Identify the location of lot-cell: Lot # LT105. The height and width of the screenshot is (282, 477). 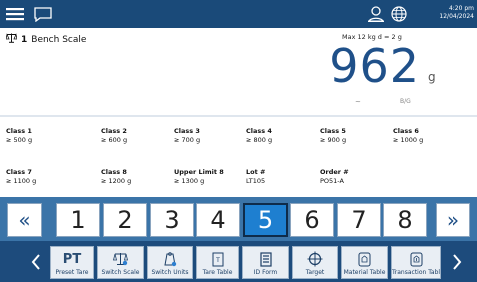
(281, 177).